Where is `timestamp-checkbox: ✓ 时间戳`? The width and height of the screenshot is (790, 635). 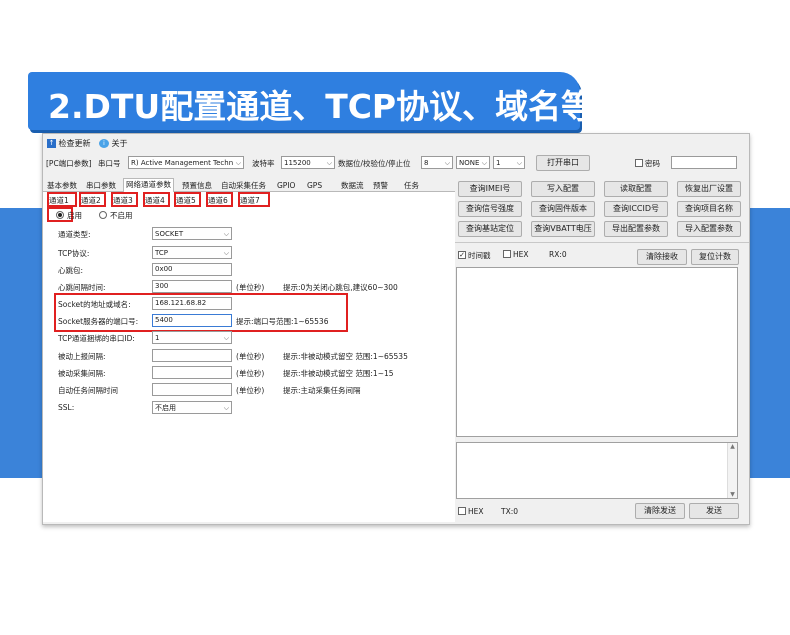 timestamp-checkbox: ✓ 时间戳 is located at coordinates (474, 255).